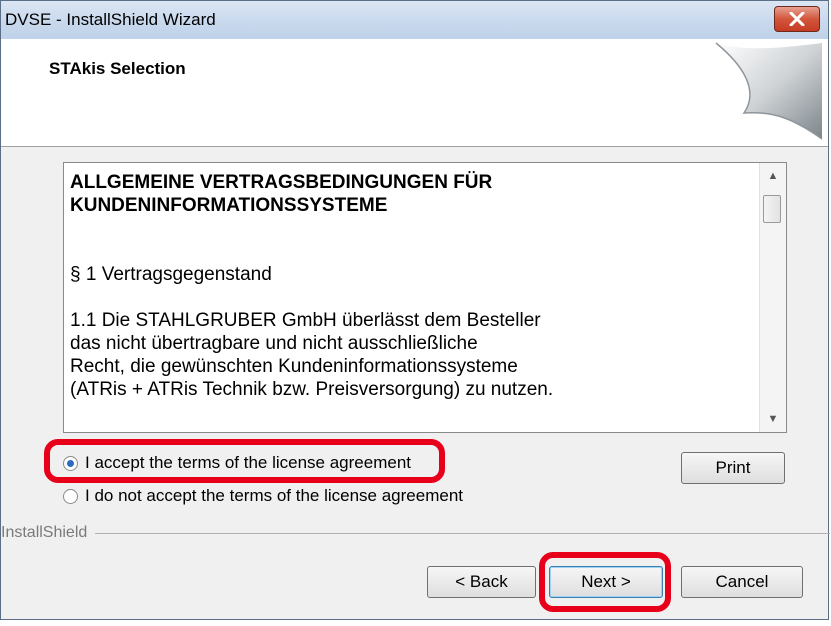  Describe the element at coordinates (769, 91) in the screenshot. I see `page-curl-icon` at that location.